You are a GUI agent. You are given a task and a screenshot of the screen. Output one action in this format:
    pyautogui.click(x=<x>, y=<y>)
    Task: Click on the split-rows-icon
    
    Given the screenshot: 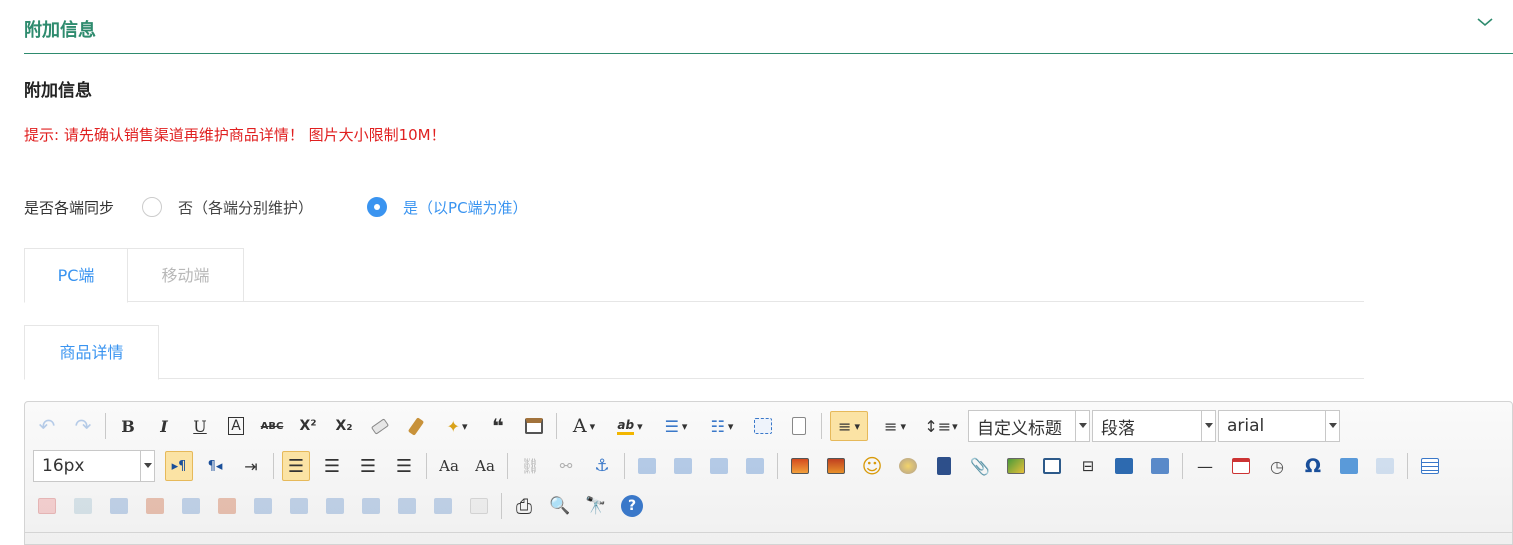 What is the action you would take?
    pyautogui.click(x=407, y=506)
    